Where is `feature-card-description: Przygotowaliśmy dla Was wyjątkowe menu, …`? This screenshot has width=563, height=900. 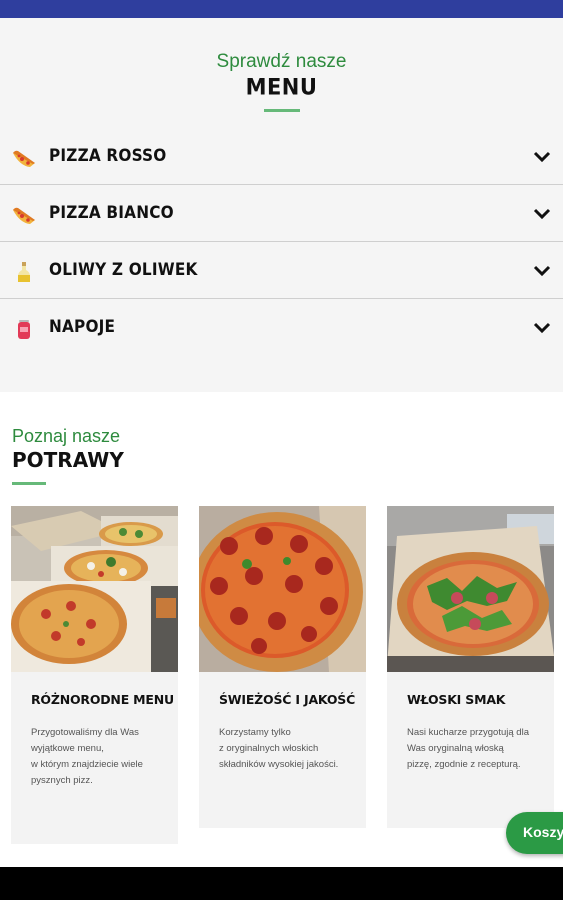
feature-card-description: Przygotowaliśmy dla Was wyjątkowe menu, … is located at coordinates (96, 757).